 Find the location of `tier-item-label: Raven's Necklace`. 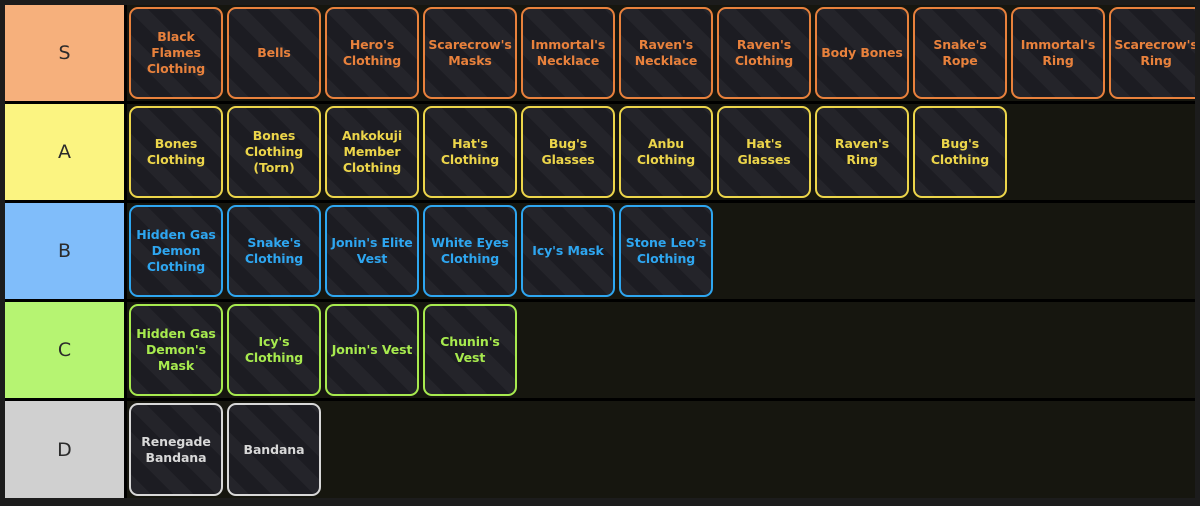

tier-item-label: Raven's Necklace is located at coordinates (666, 52).